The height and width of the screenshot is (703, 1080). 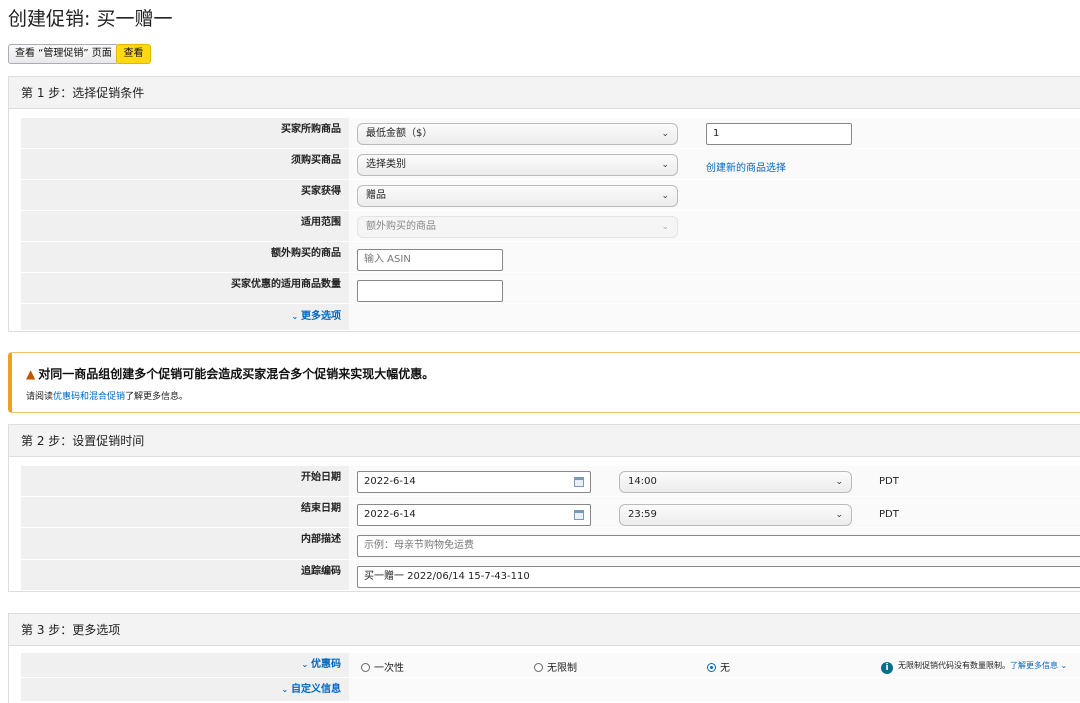 I want to click on row-more-options: ⌄ 更多选项, so click(x=550, y=317).